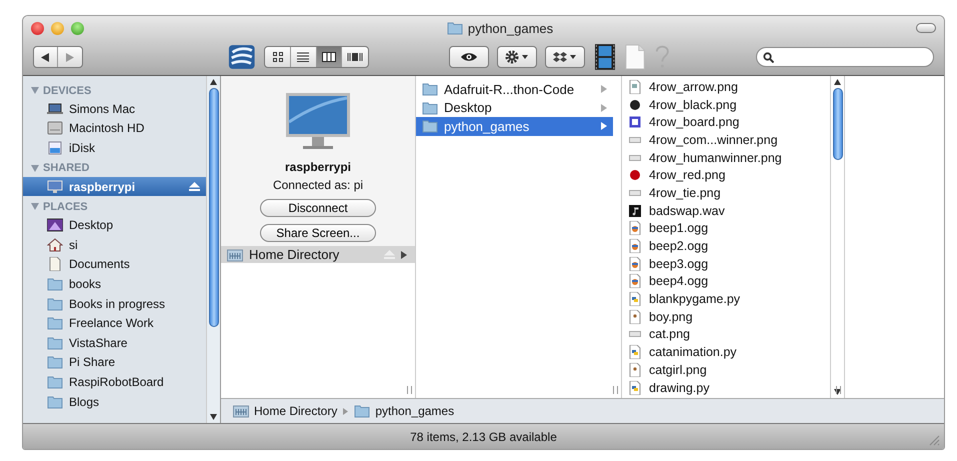  What do you see at coordinates (514, 107) in the screenshot?
I see `folder-row: Desktop` at bounding box center [514, 107].